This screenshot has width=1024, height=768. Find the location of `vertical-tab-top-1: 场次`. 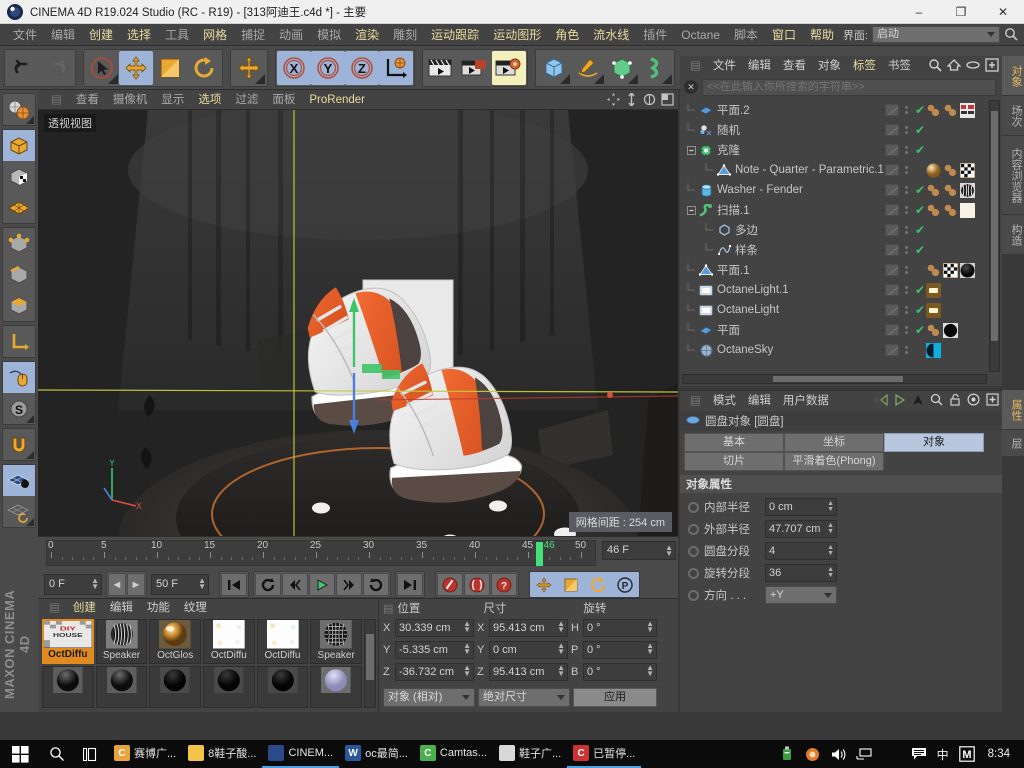

vertical-tab-top-1: 场次 is located at coordinates (1013, 116).